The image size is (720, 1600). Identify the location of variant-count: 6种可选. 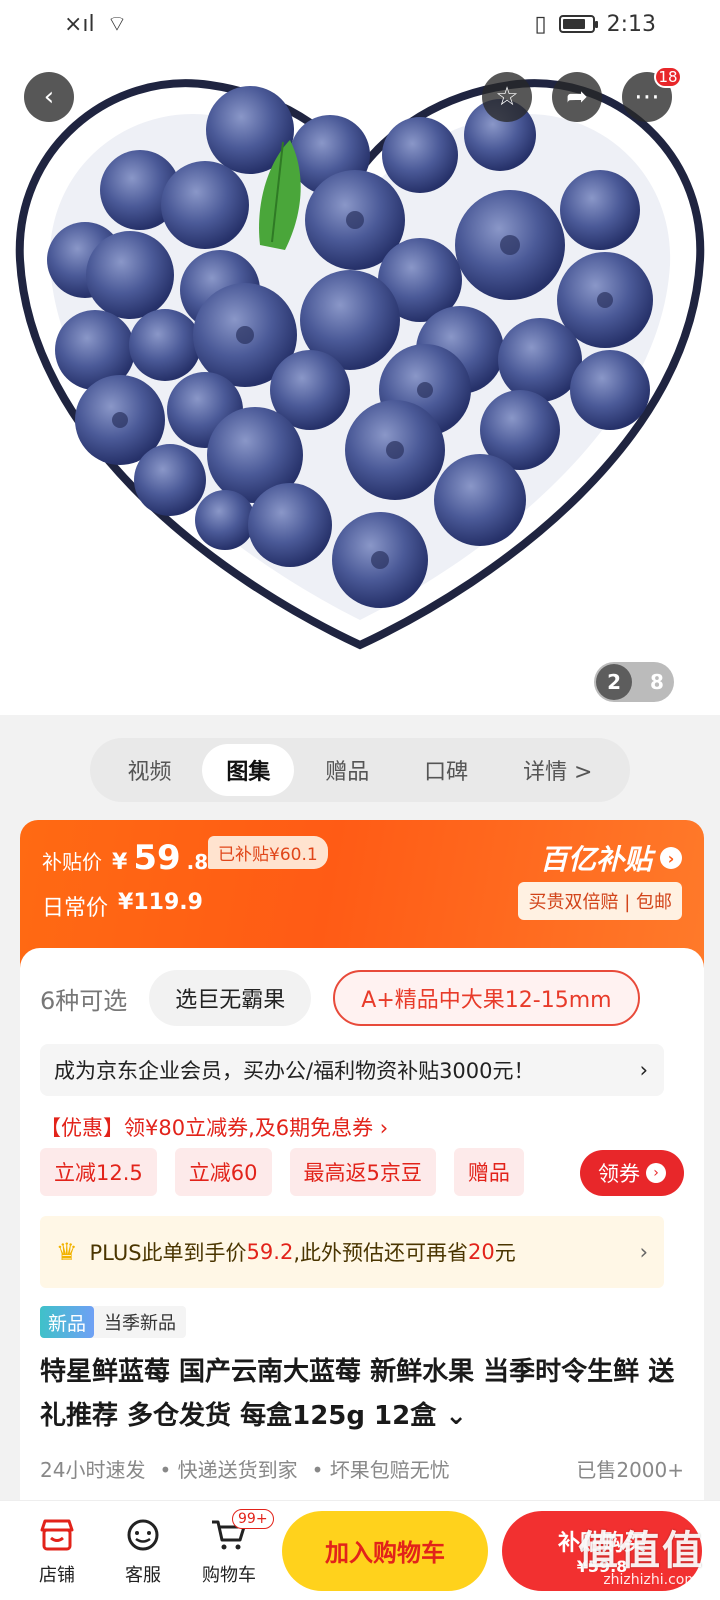
(83, 998).